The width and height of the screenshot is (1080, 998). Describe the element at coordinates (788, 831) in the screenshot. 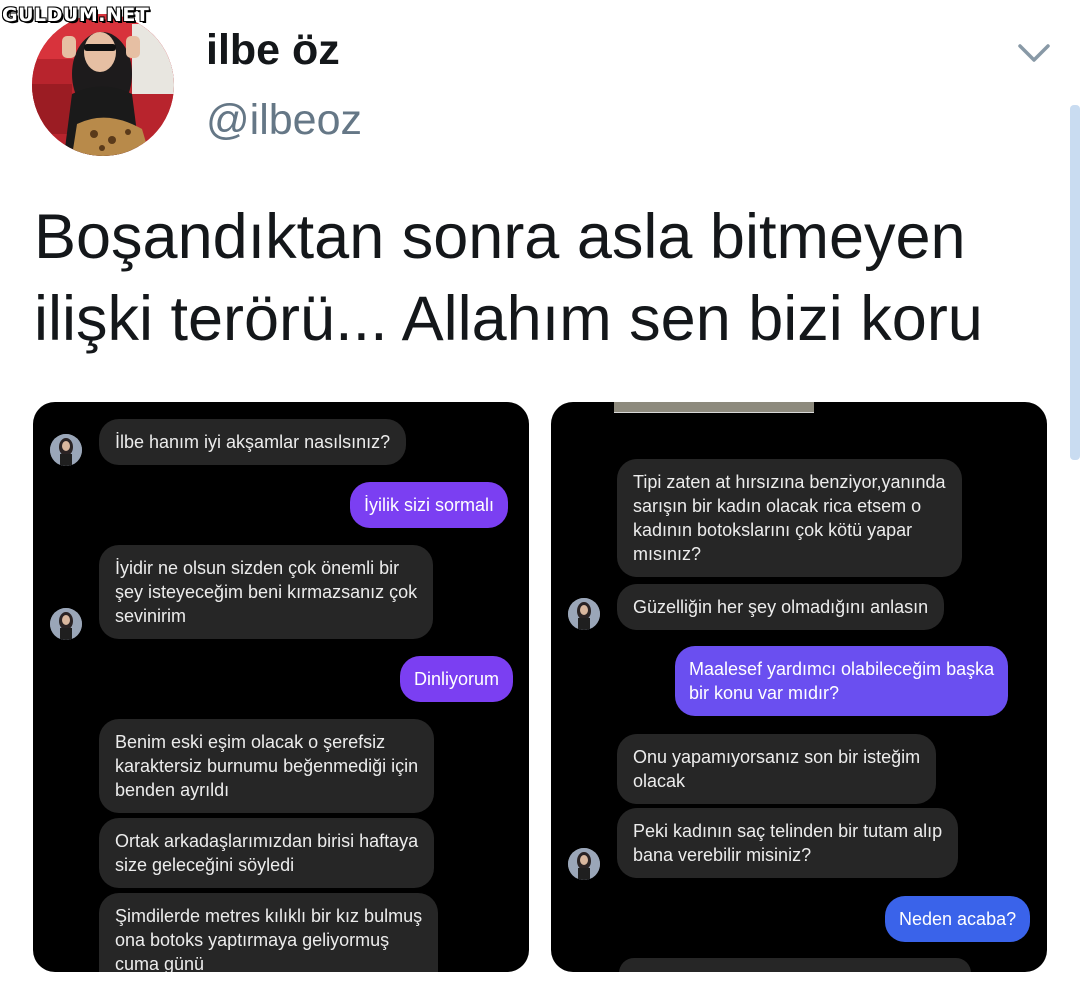

I see `message-line: Peki kadının saç telinden bir tutam alıp` at that location.